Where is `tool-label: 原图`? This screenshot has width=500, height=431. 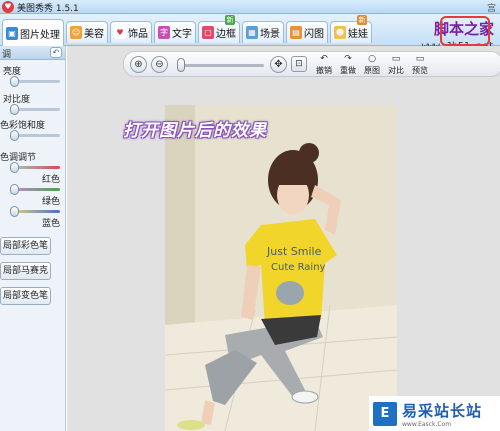 tool-label: 原图 is located at coordinates (372, 70).